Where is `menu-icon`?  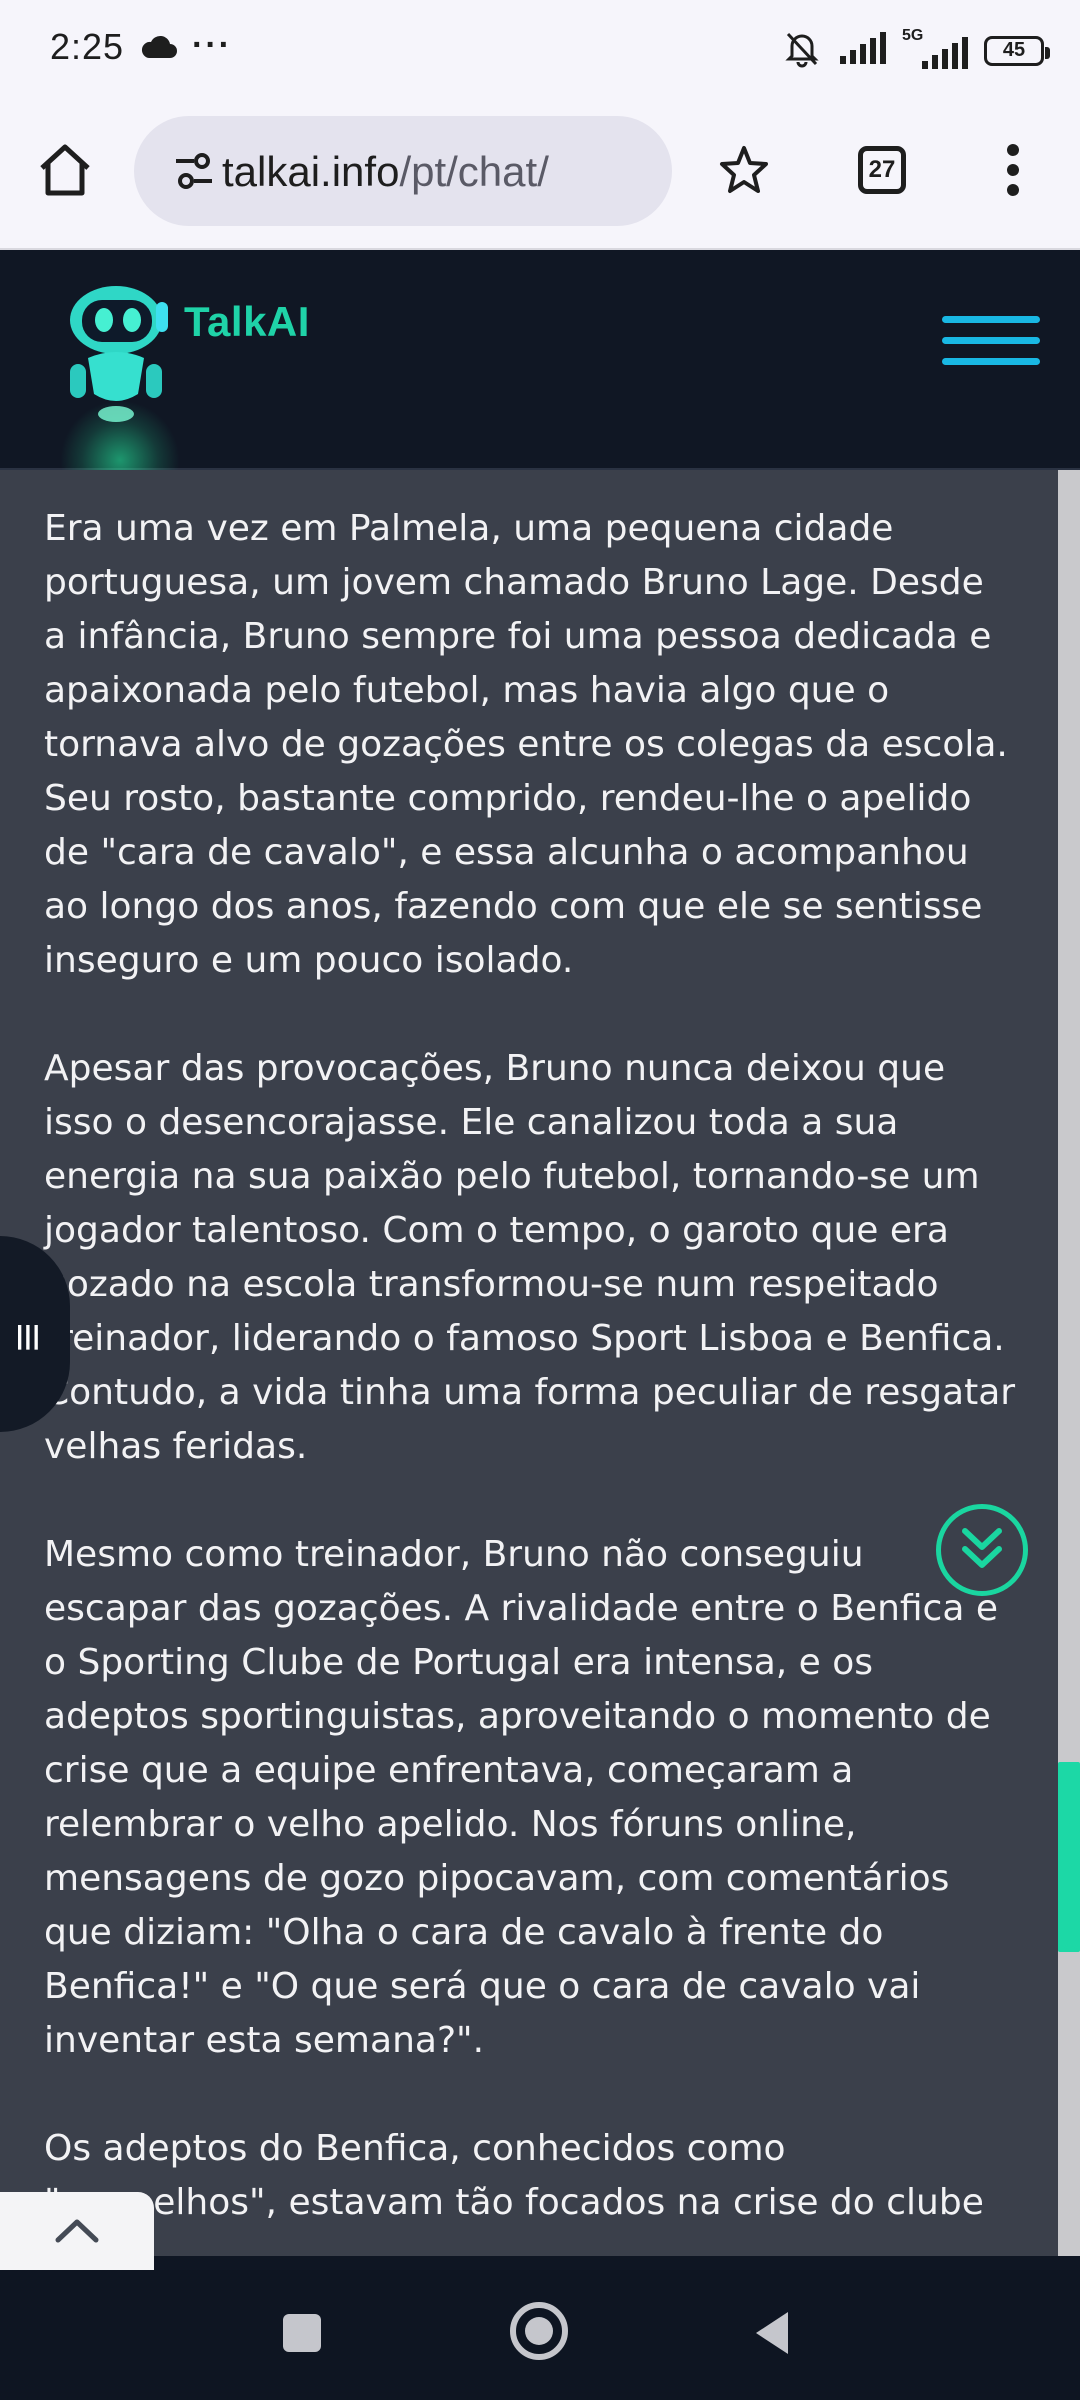
menu-icon is located at coordinates (991, 340).